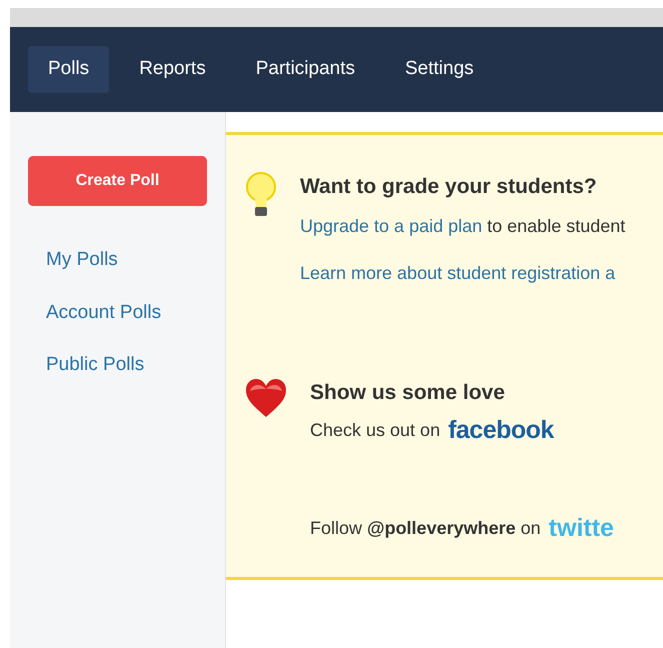  I want to click on notice-title: Show us some love, so click(408, 393).